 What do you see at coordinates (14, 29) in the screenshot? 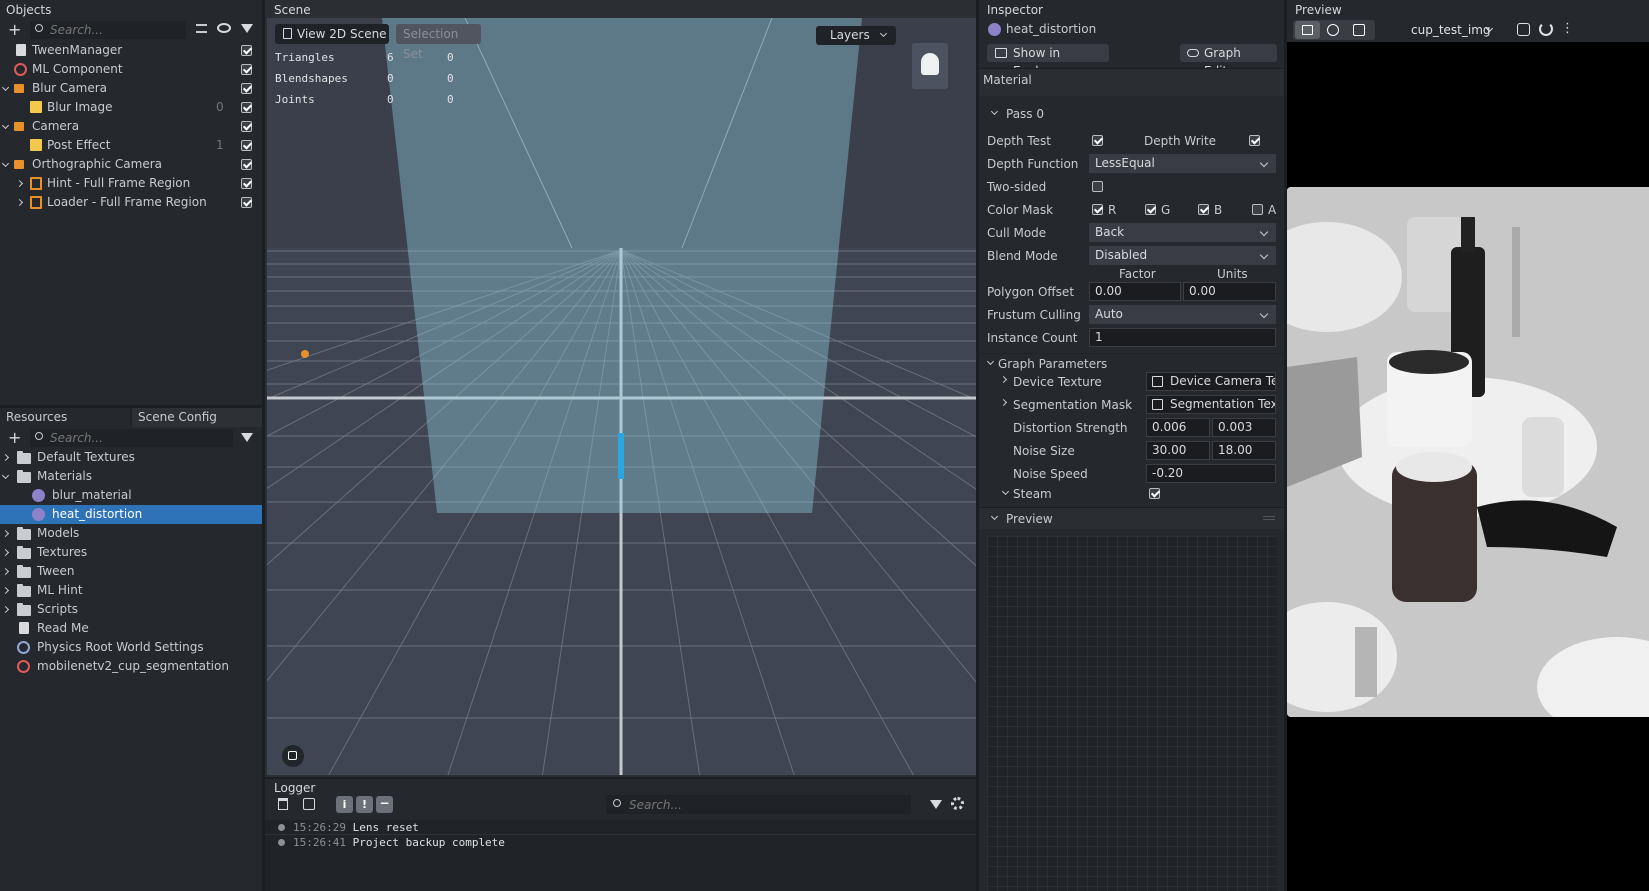
I see `add-object-button: +` at bounding box center [14, 29].